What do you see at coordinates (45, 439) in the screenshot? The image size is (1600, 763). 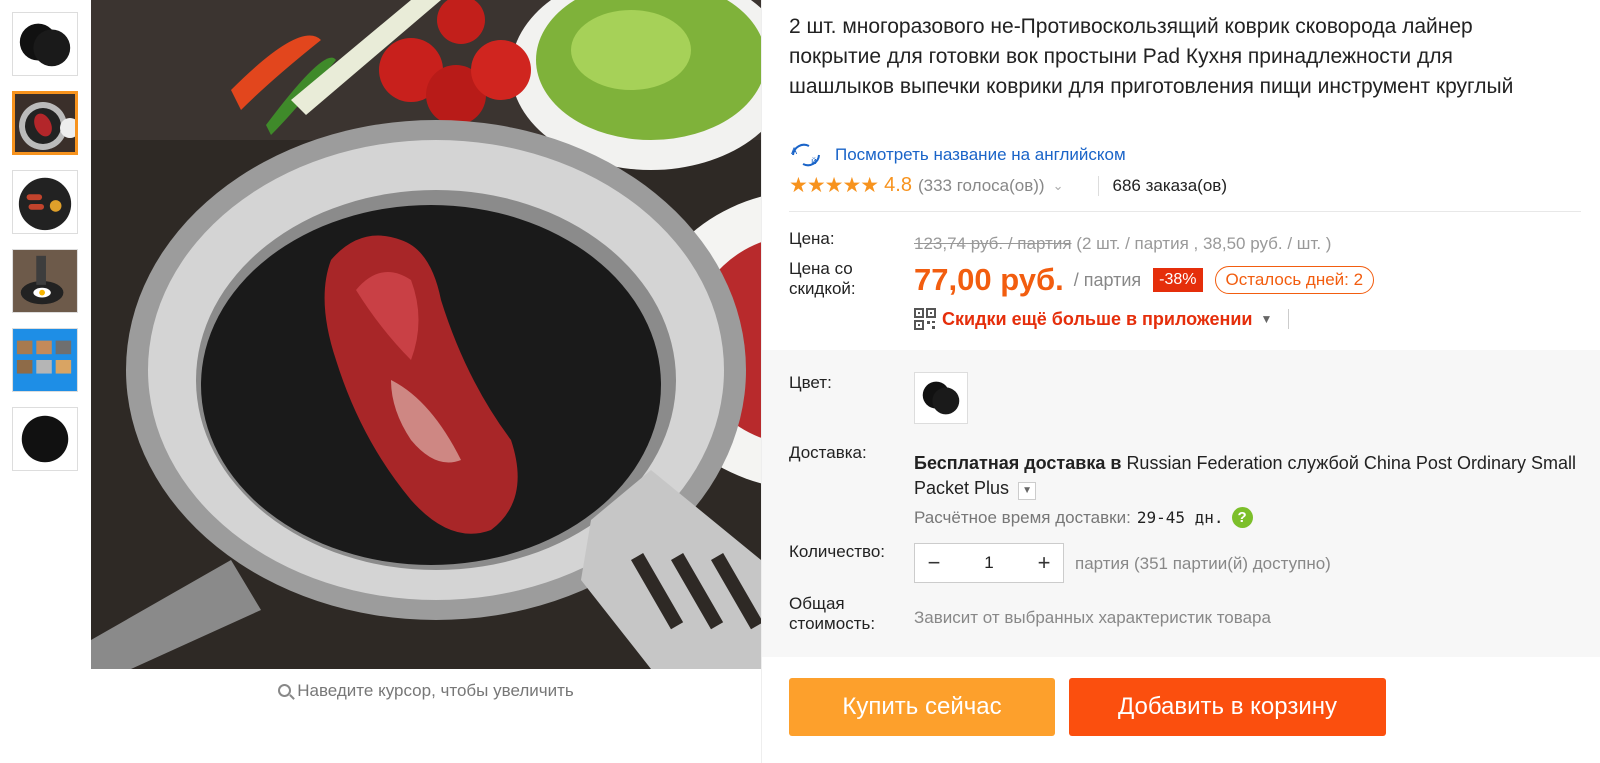 I see `thumbnail-single-mat` at bounding box center [45, 439].